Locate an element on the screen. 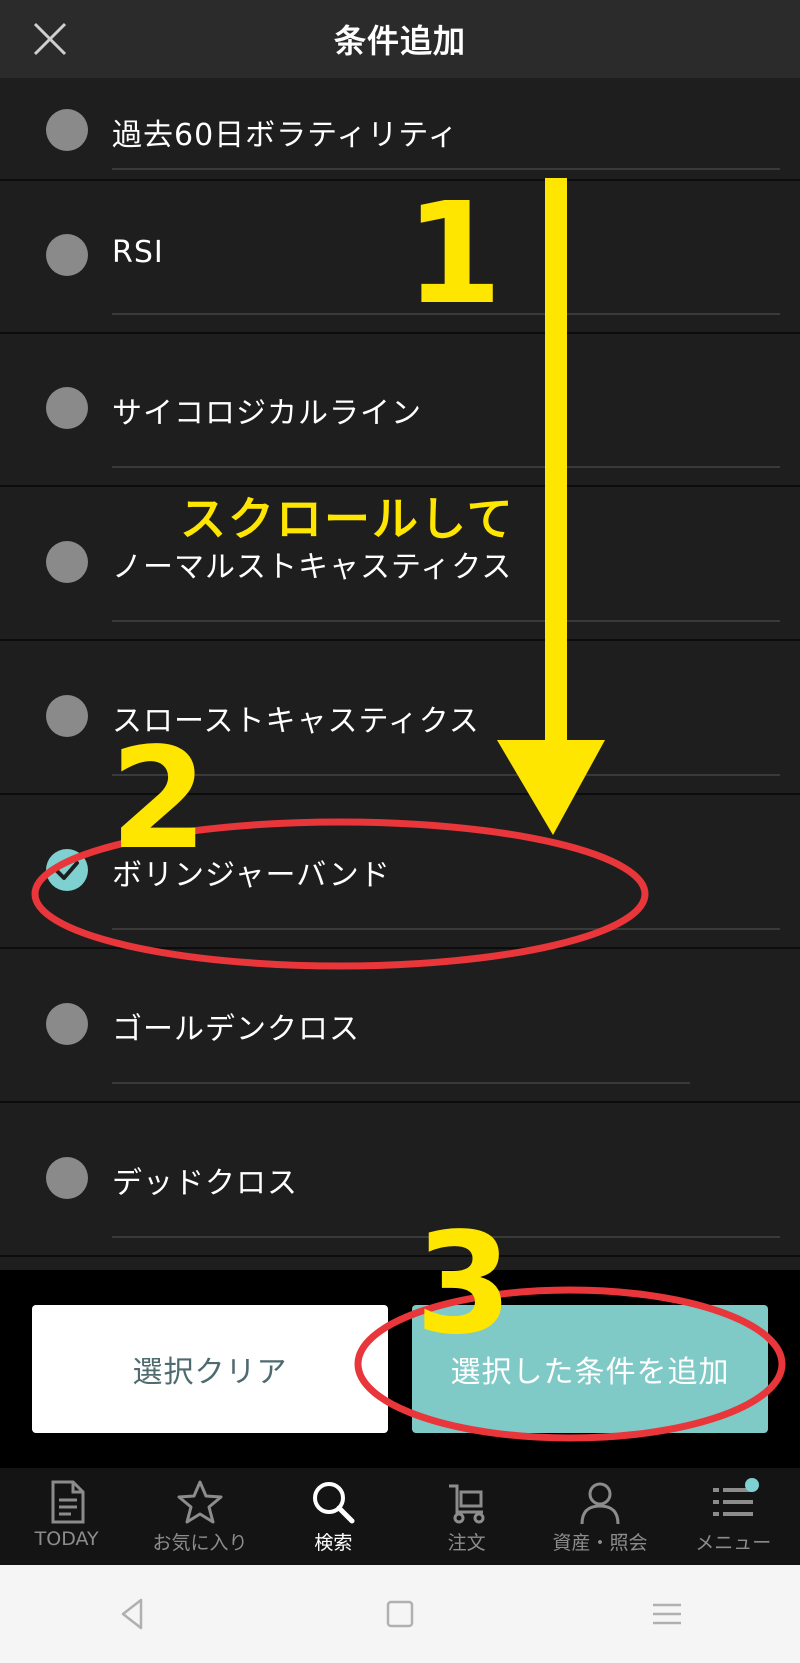 The image size is (800, 1663). condition-label: デッドクロス is located at coordinates (205, 1183).